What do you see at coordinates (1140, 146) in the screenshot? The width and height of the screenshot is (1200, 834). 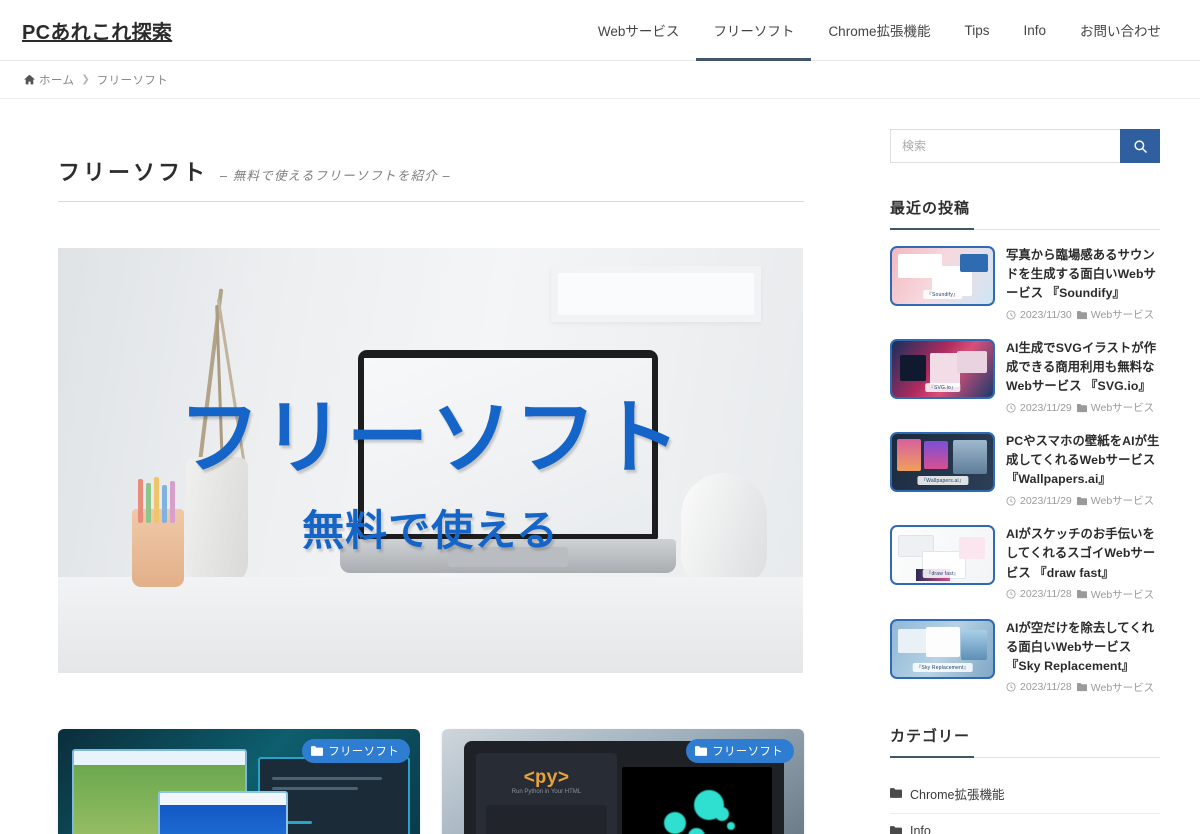 I see `search-button` at bounding box center [1140, 146].